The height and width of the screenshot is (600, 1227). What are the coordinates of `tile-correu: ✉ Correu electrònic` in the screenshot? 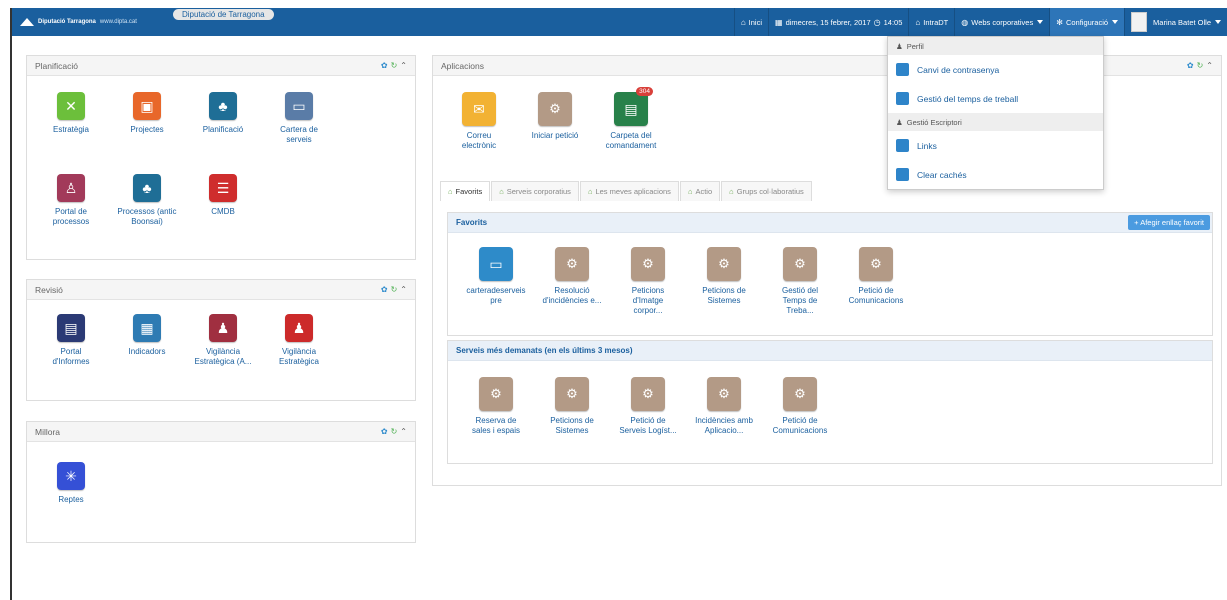 It's located at (479, 121).